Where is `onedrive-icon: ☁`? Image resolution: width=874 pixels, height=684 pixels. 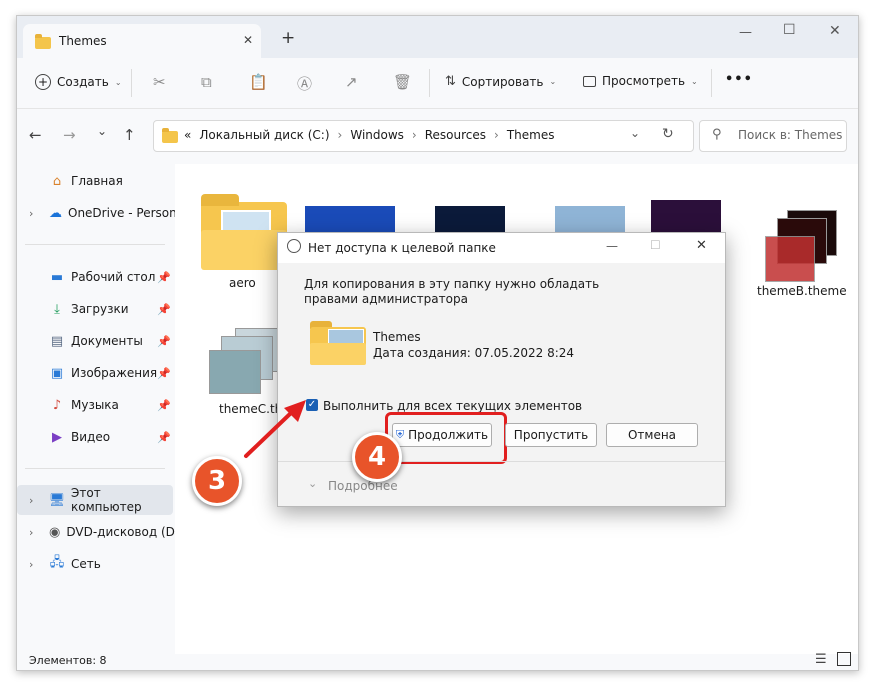
onedrive-icon: ☁ is located at coordinates (55, 213).